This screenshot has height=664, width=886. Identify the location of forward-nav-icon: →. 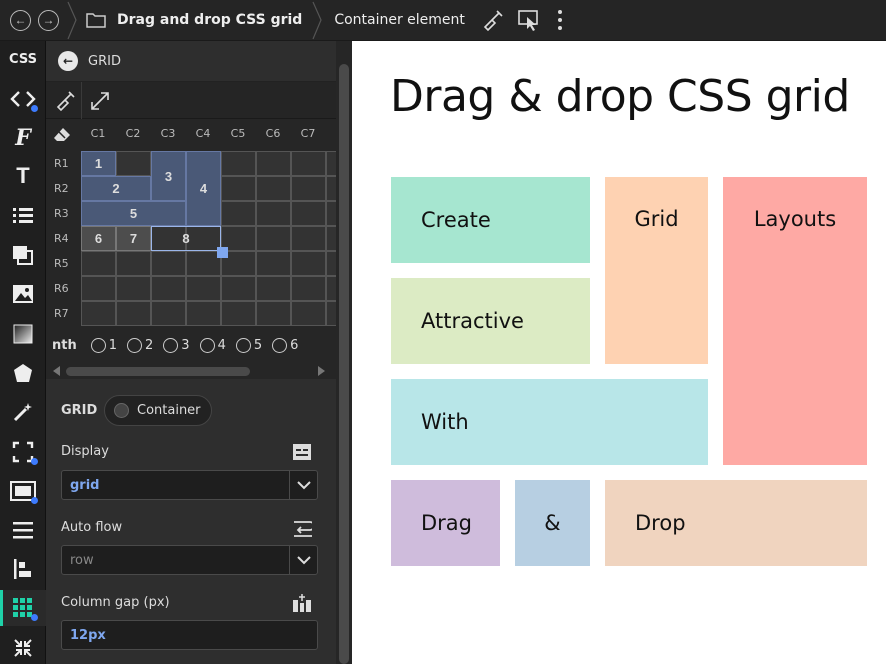
(48, 20).